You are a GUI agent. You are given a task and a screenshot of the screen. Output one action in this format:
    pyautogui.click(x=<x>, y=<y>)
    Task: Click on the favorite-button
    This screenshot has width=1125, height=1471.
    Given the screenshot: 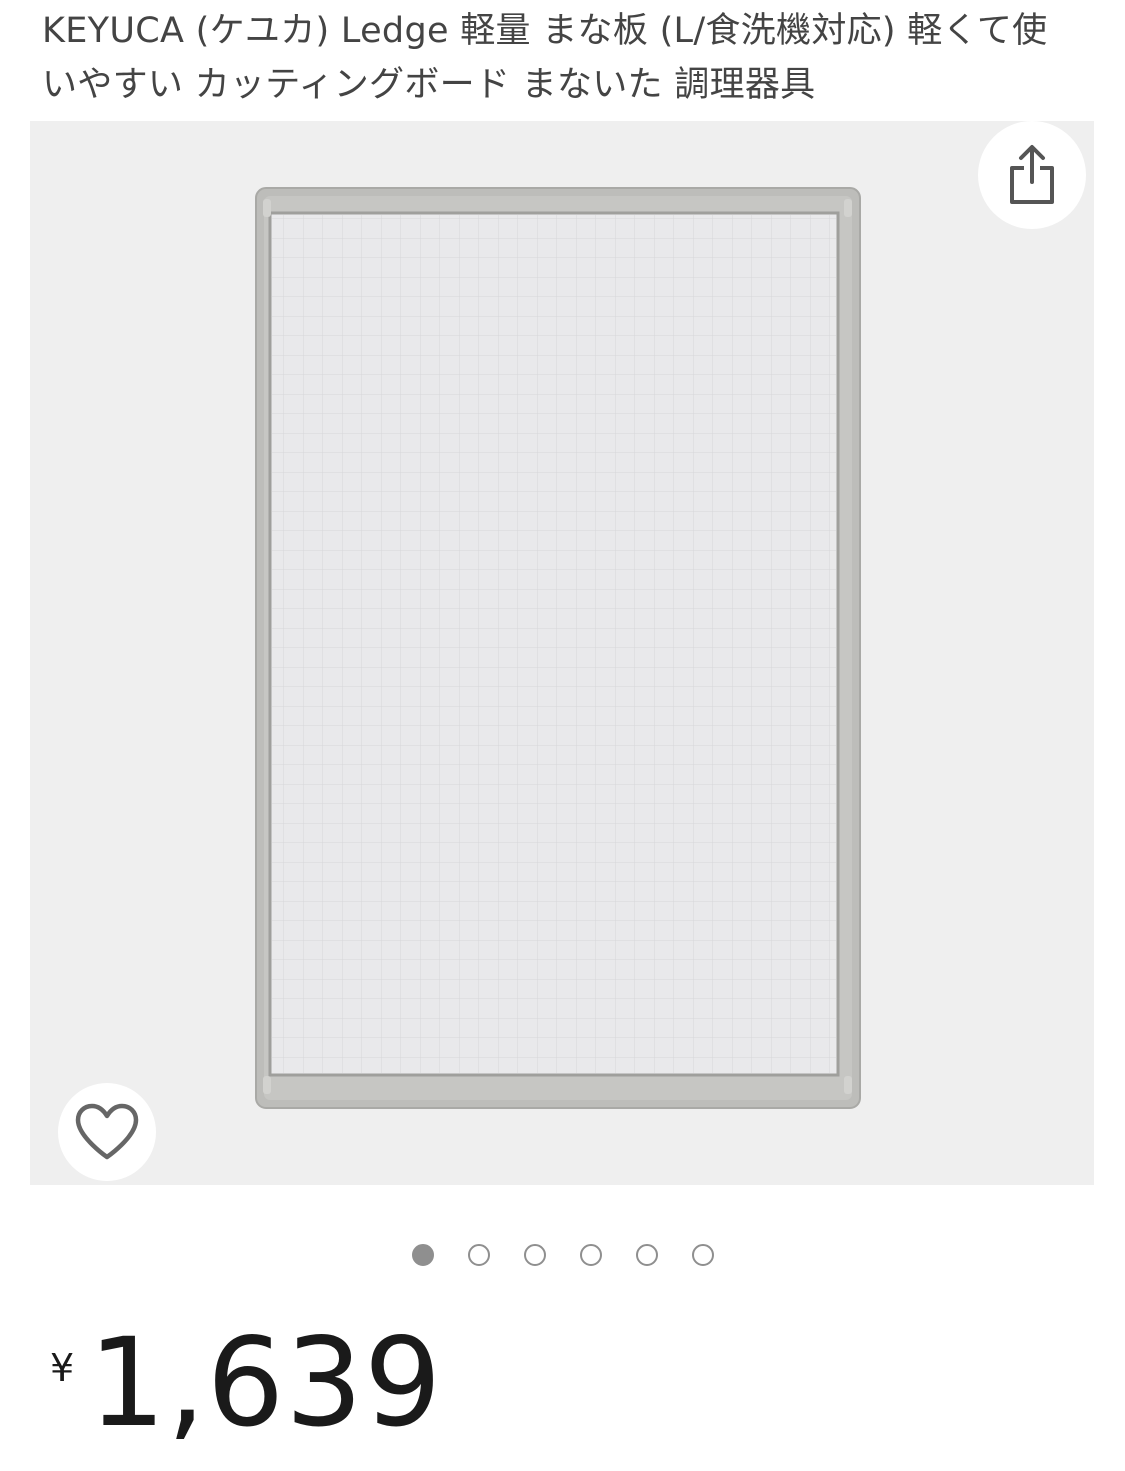 What is the action you would take?
    pyautogui.click(x=107, y=1132)
    